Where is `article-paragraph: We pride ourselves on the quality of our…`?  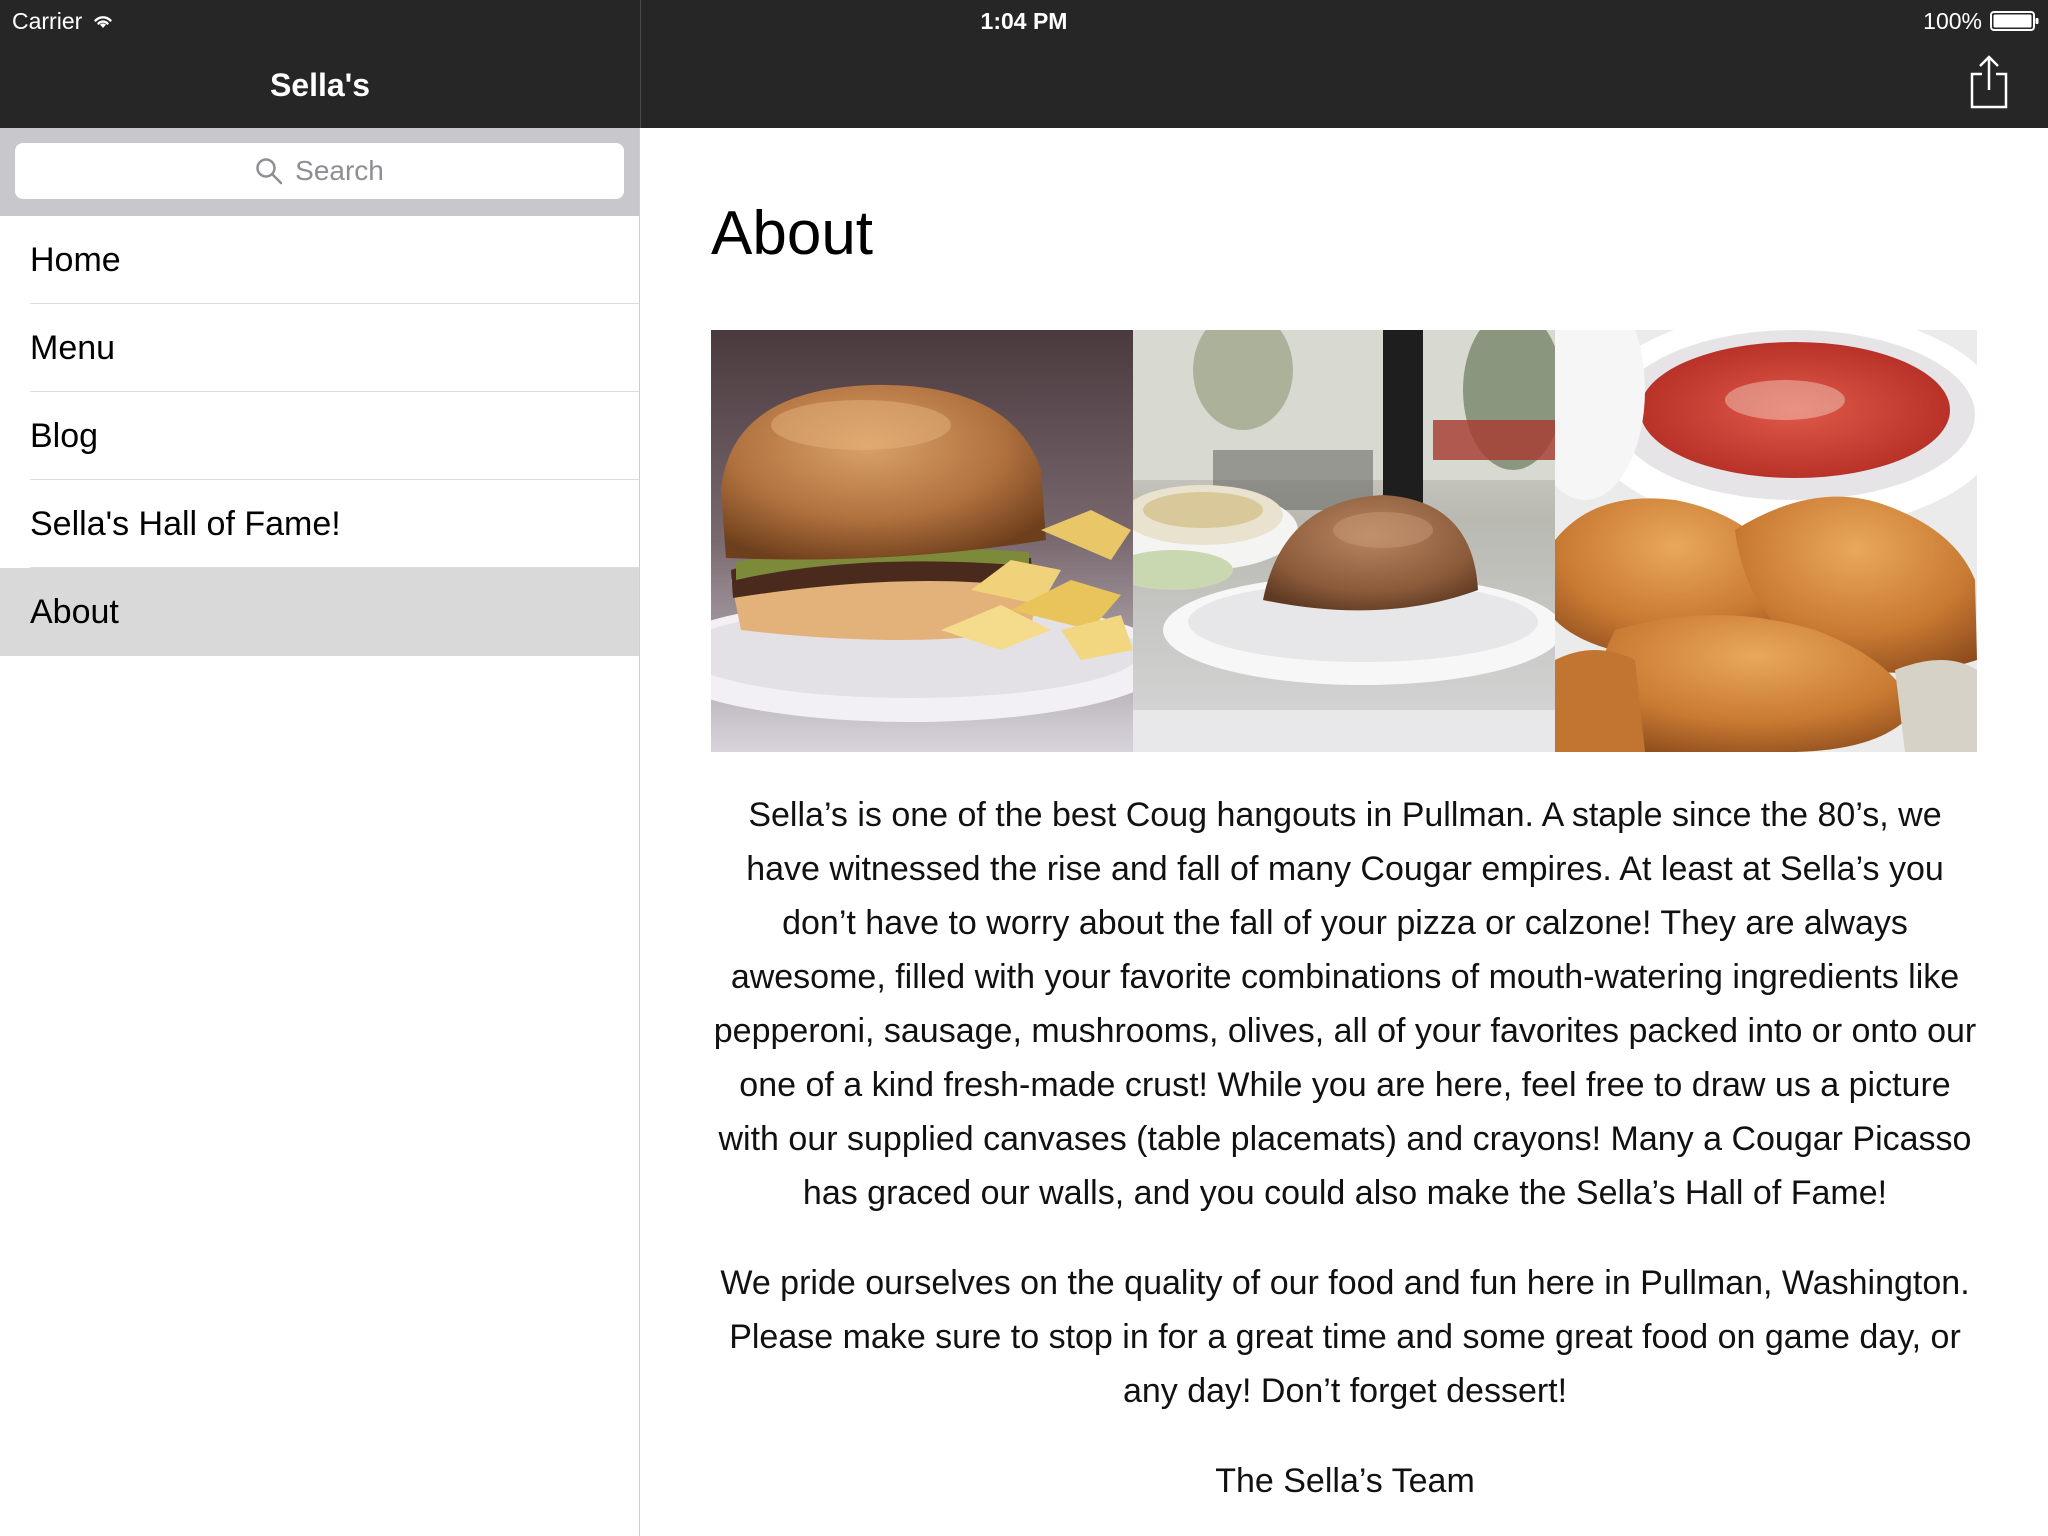
article-paragraph: We pride ourselves on the quality of our… is located at coordinates (1345, 1337).